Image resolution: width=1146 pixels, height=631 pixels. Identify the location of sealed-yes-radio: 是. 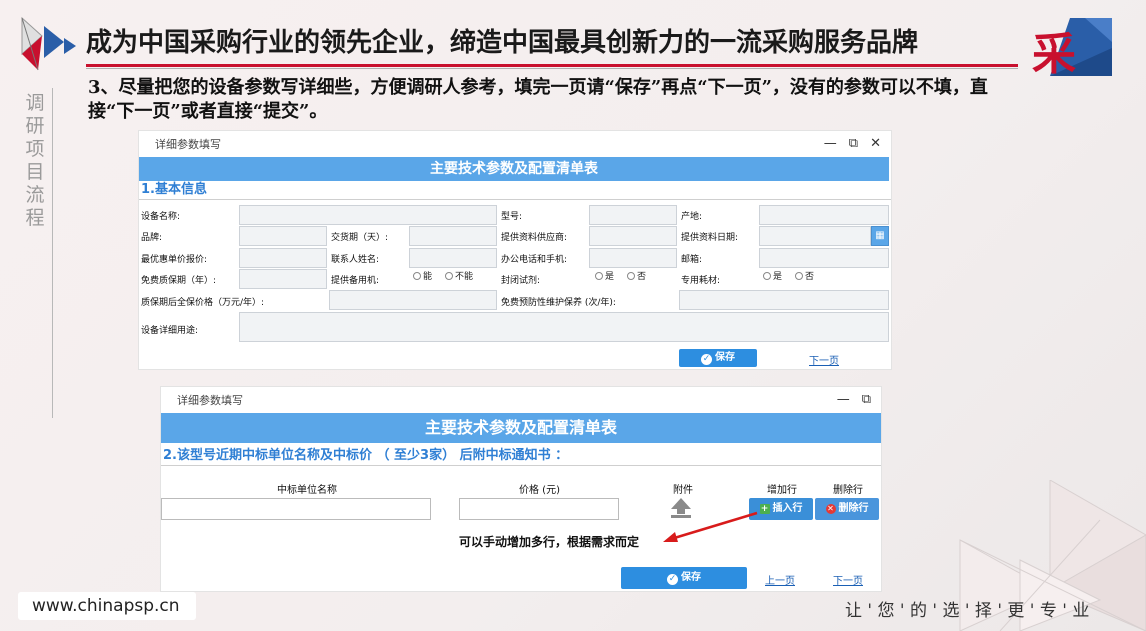
(604, 275).